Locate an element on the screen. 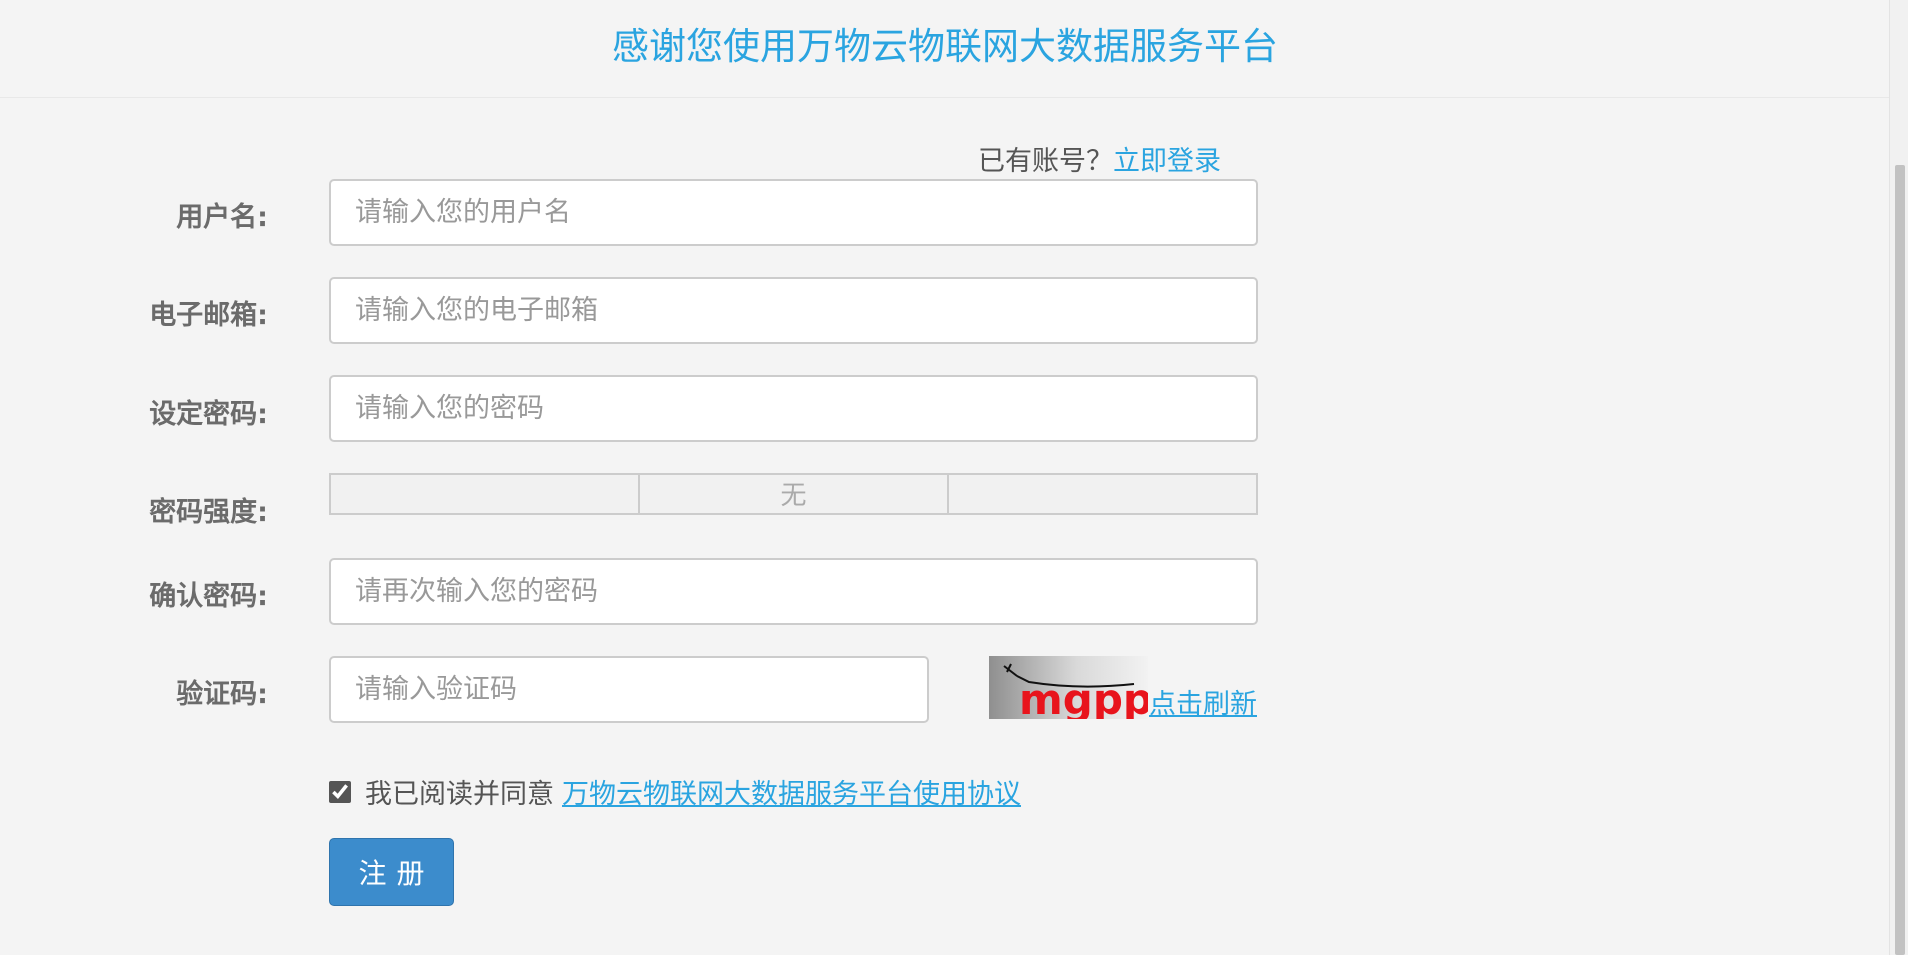  confirm-password-input is located at coordinates (793, 591).